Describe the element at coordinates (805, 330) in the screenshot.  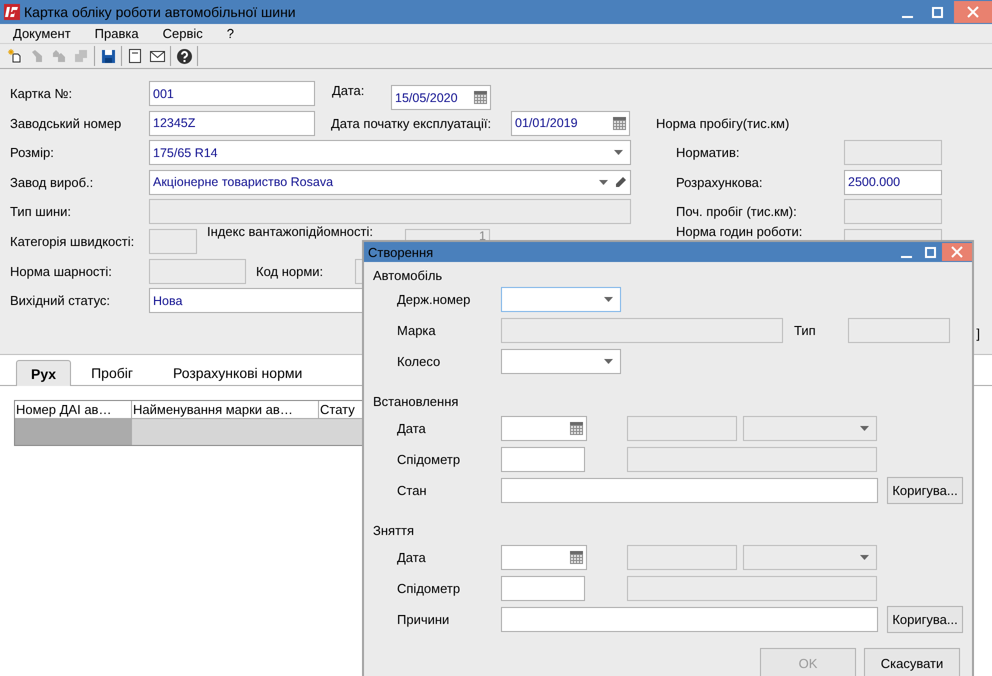
I see `field-label: Тип` at that location.